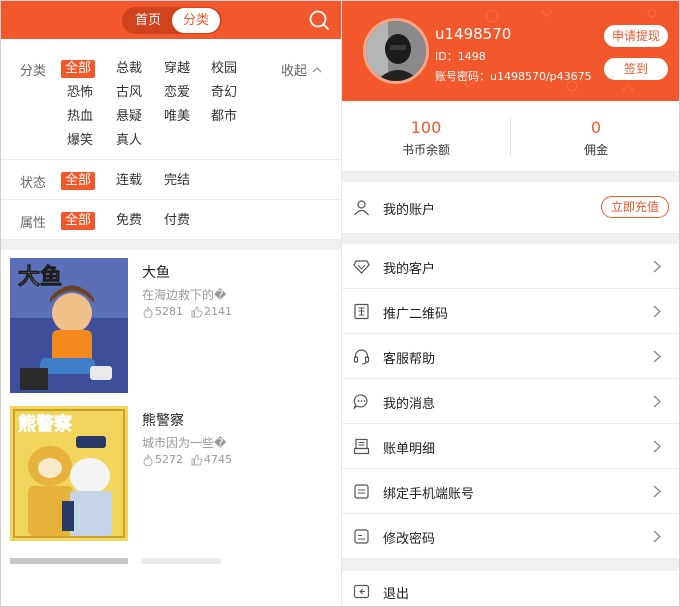 The height and width of the screenshot is (607, 680). I want to click on hot-count-value: 5281, so click(169, 311).